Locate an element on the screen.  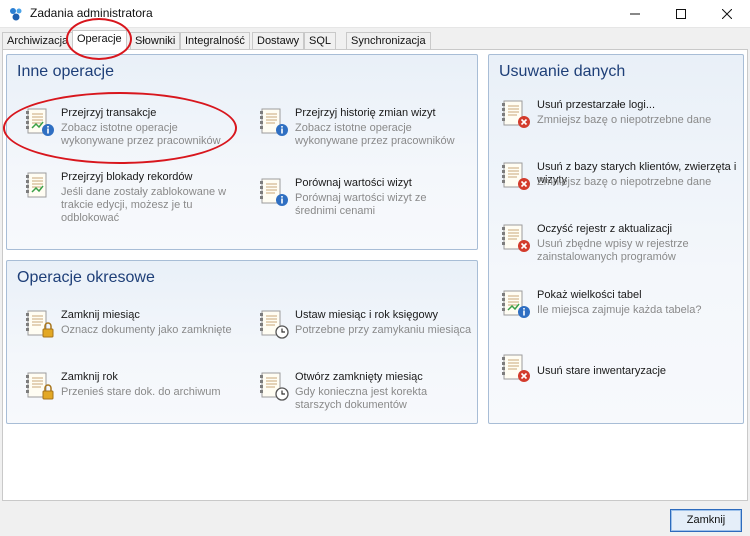
maximize-icon is located at coordinates (681, 14).